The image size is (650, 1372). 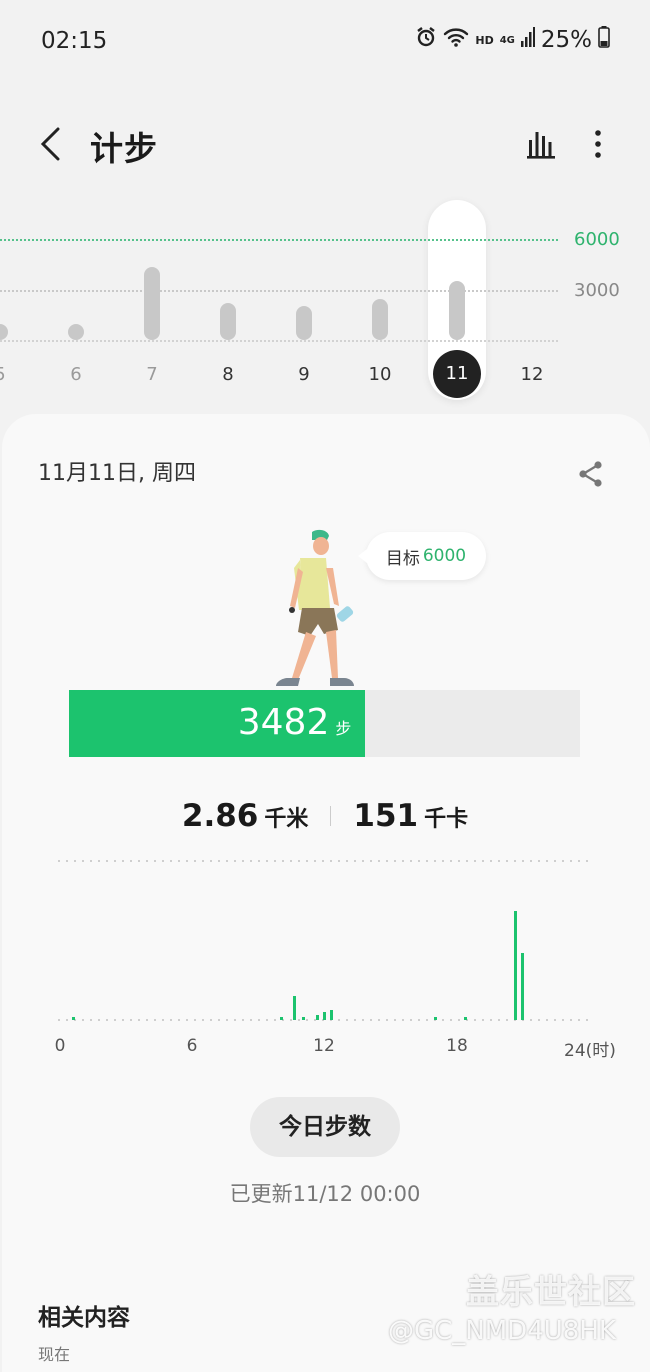 I want to click on more-options-button, so click(x=598, y=144).